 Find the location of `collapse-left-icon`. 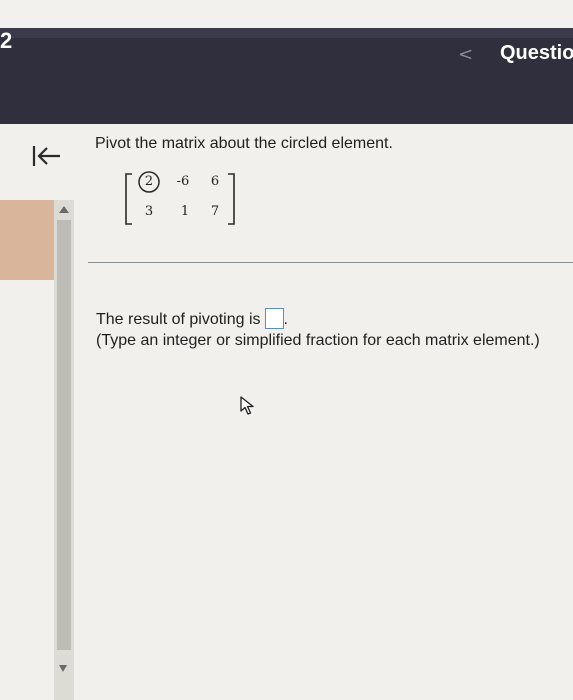

collapse-left-icon is located at coordinates (47, 156).